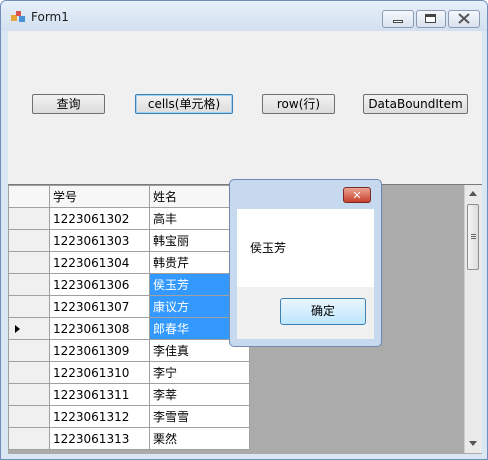 Image resolution: width=488 pixels, height=460 pixels. I want to click on current-row-arrow-icon, so click(17, 329).